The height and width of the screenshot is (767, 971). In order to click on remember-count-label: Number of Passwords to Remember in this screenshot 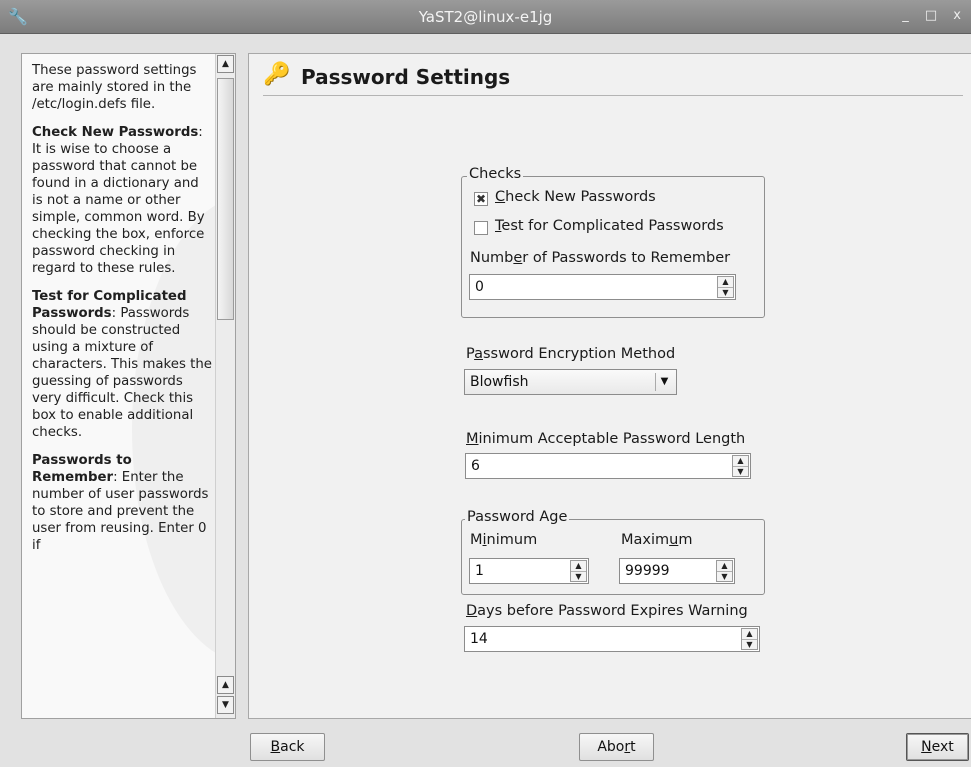, I will do `click(600, 258)`.